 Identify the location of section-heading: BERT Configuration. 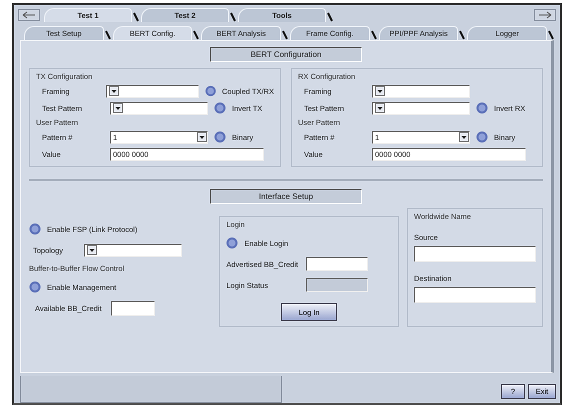
(286, 54).